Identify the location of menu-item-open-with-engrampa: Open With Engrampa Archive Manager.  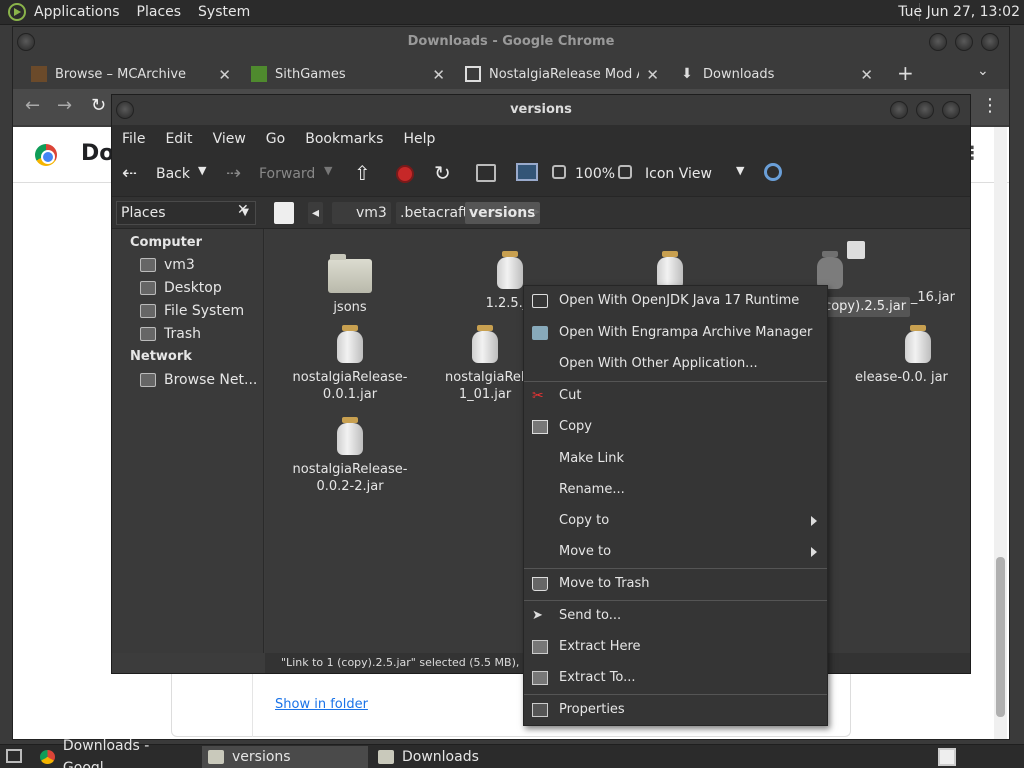
(675, 333).